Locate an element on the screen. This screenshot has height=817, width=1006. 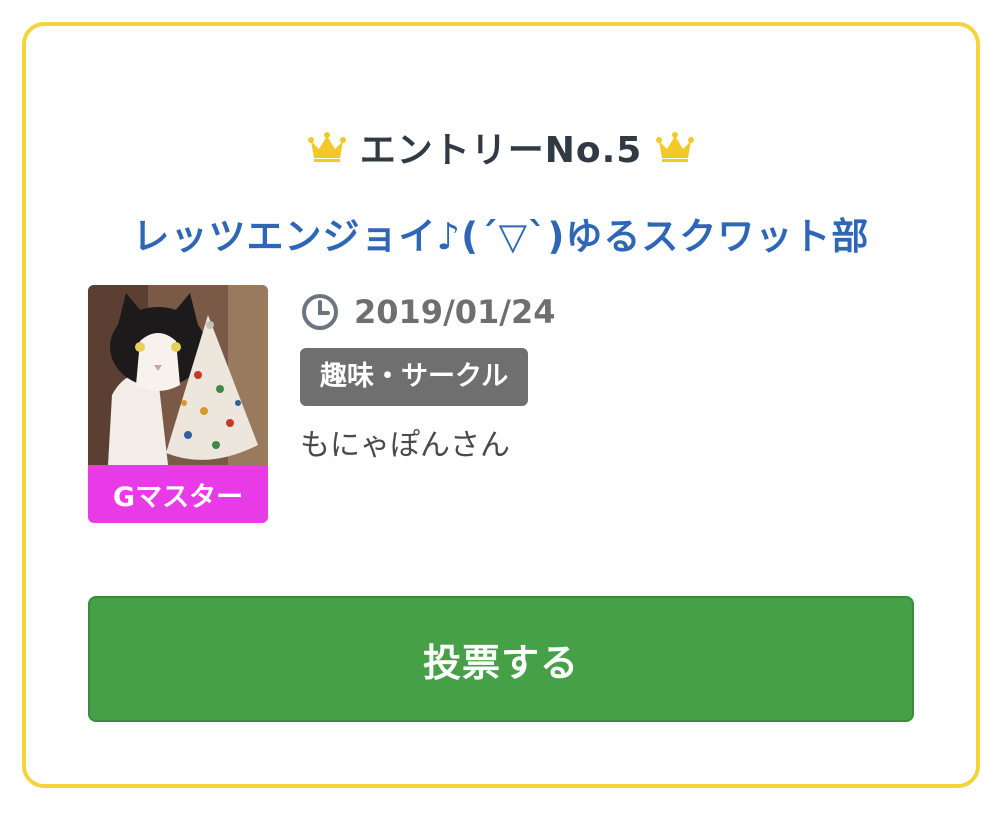
date-row: 2019/01/24 is located at coordinates (600, 312).